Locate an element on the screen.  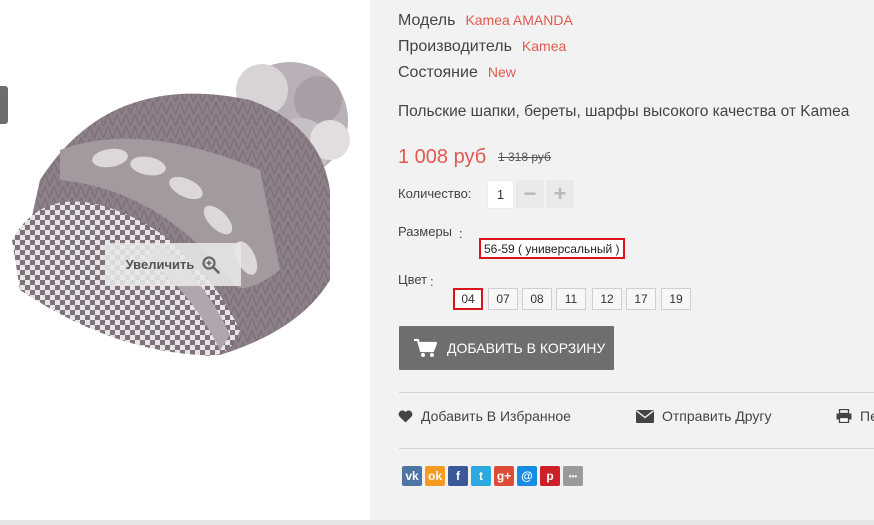
attribute-condition: Состояние New is located at coordinates (457, 73).